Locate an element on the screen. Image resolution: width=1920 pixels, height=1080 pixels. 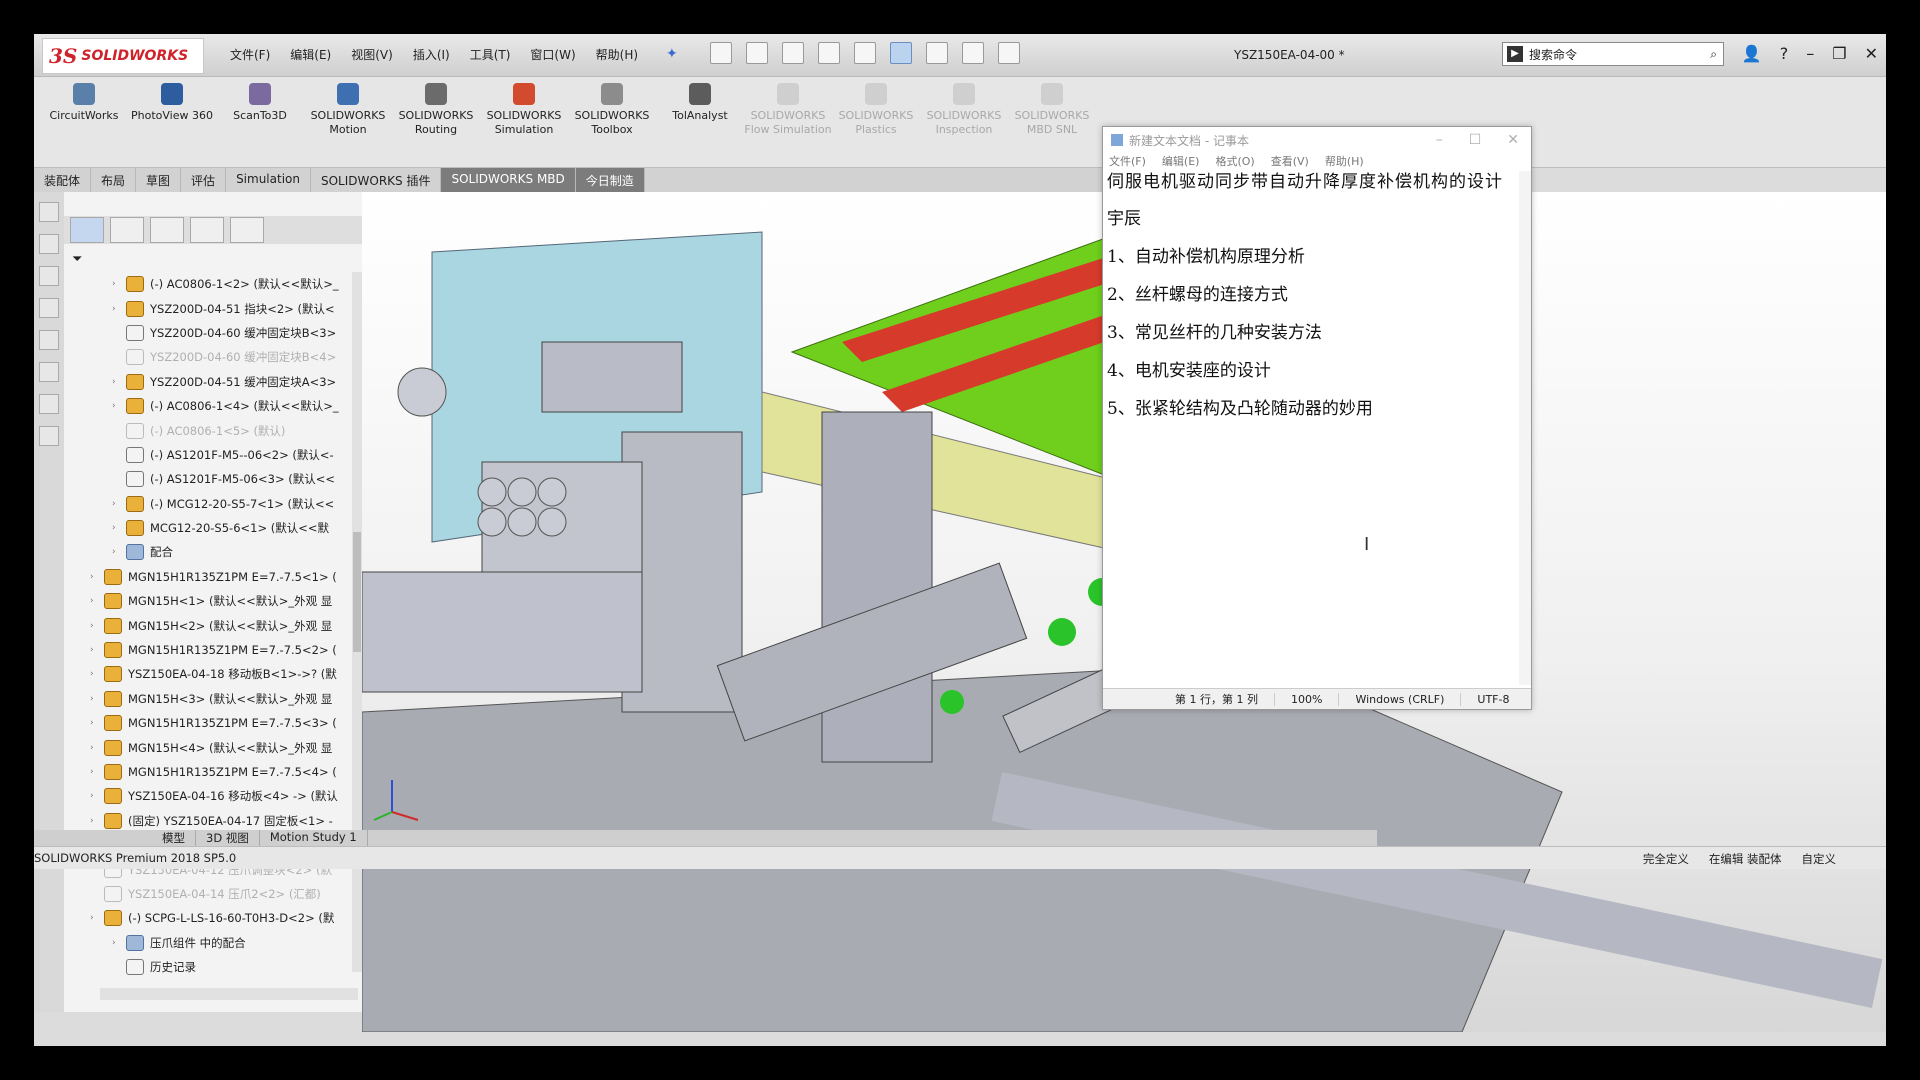
tree-item: › MCG12-20-S5-6<1> (默认<<默 is located at coordinates (208, 528).